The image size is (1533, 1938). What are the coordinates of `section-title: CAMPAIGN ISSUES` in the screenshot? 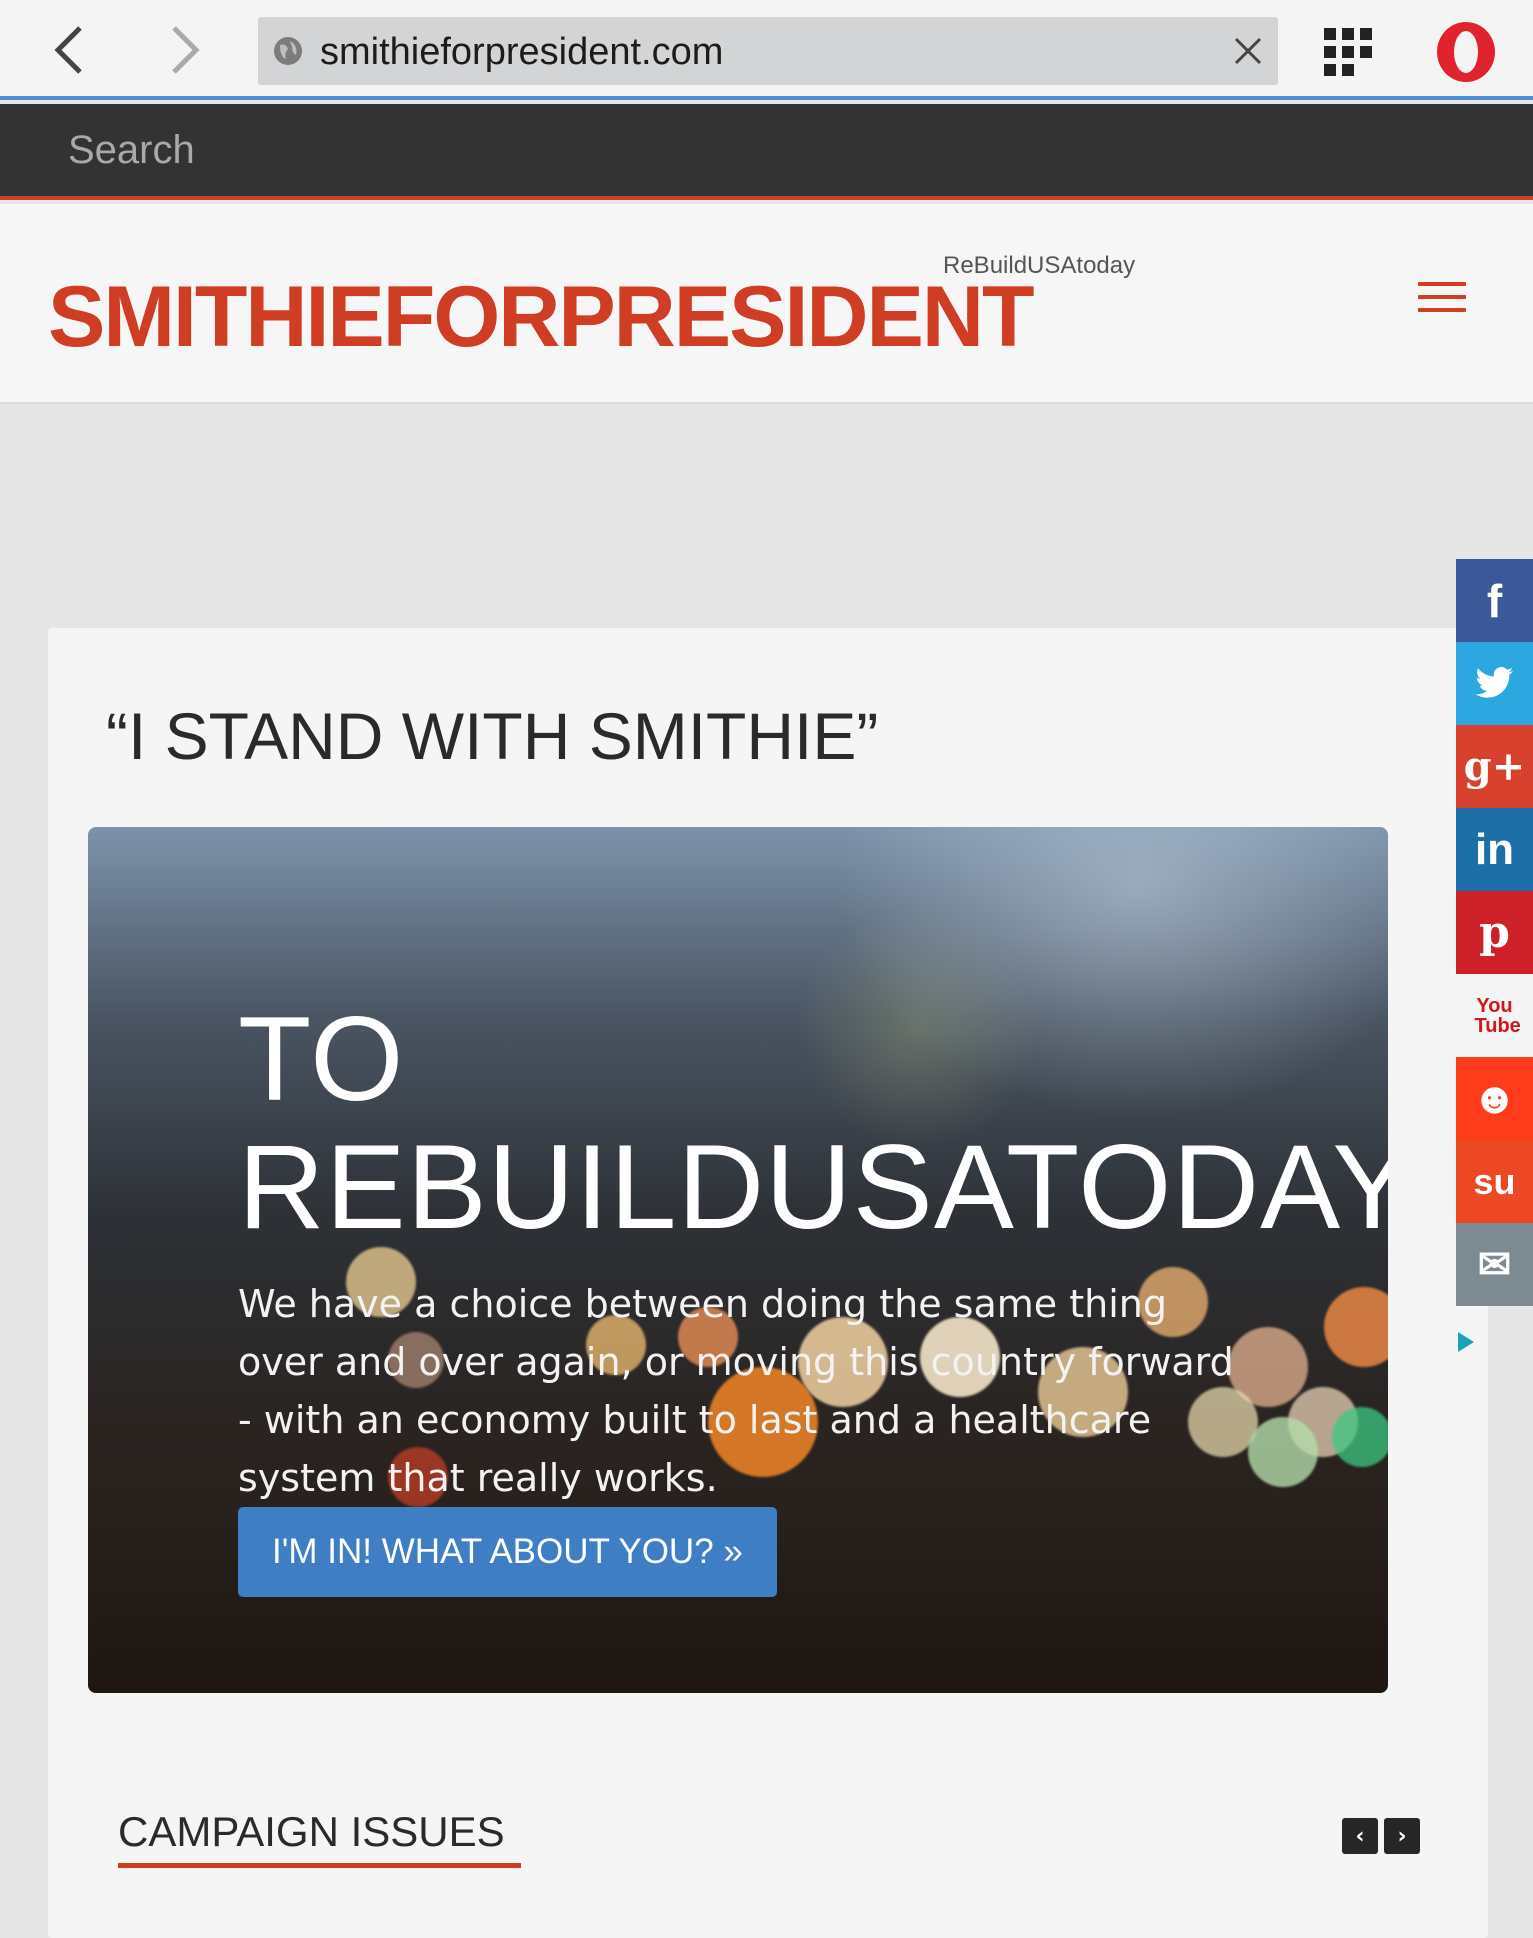 It's located at (311, 1831).